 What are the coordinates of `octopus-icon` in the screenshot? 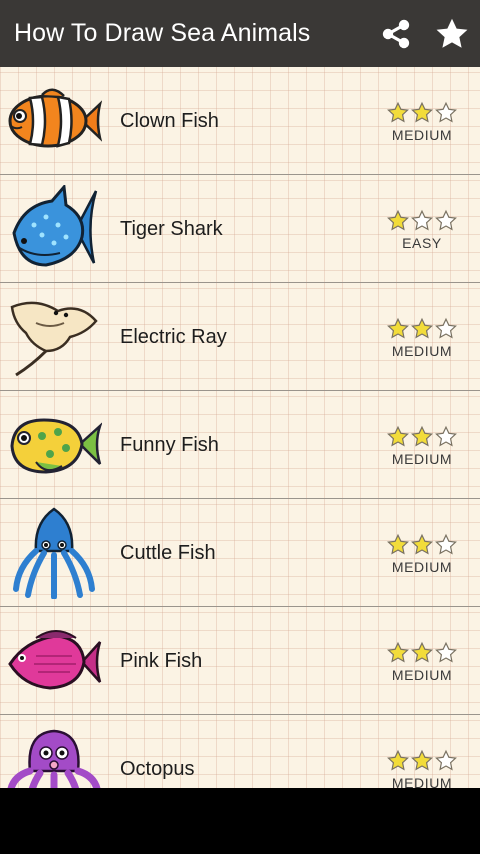 It's located at (54, 756).